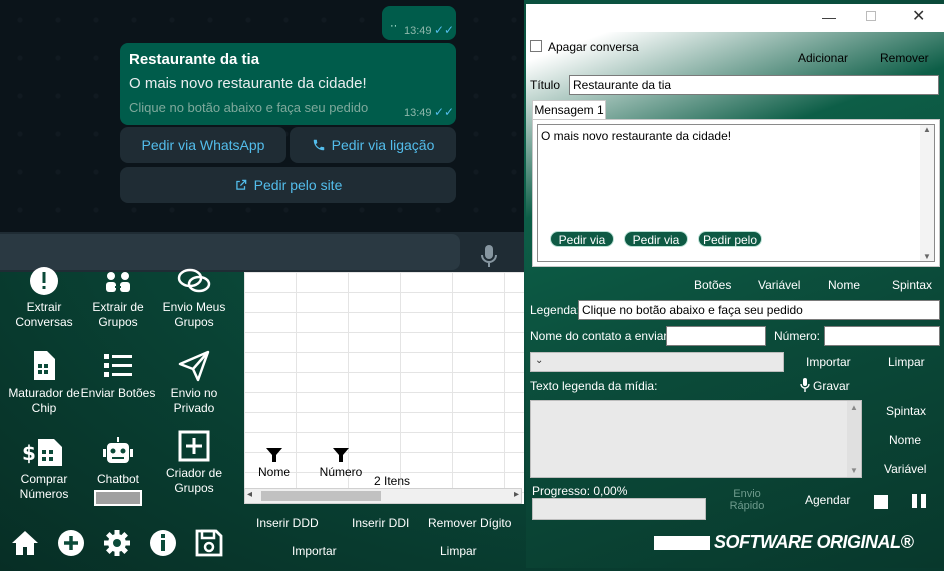  Describe the element at coordinates (194, 480) in the screenshot. I see `tool-label: Criador de Grupos` at that location.